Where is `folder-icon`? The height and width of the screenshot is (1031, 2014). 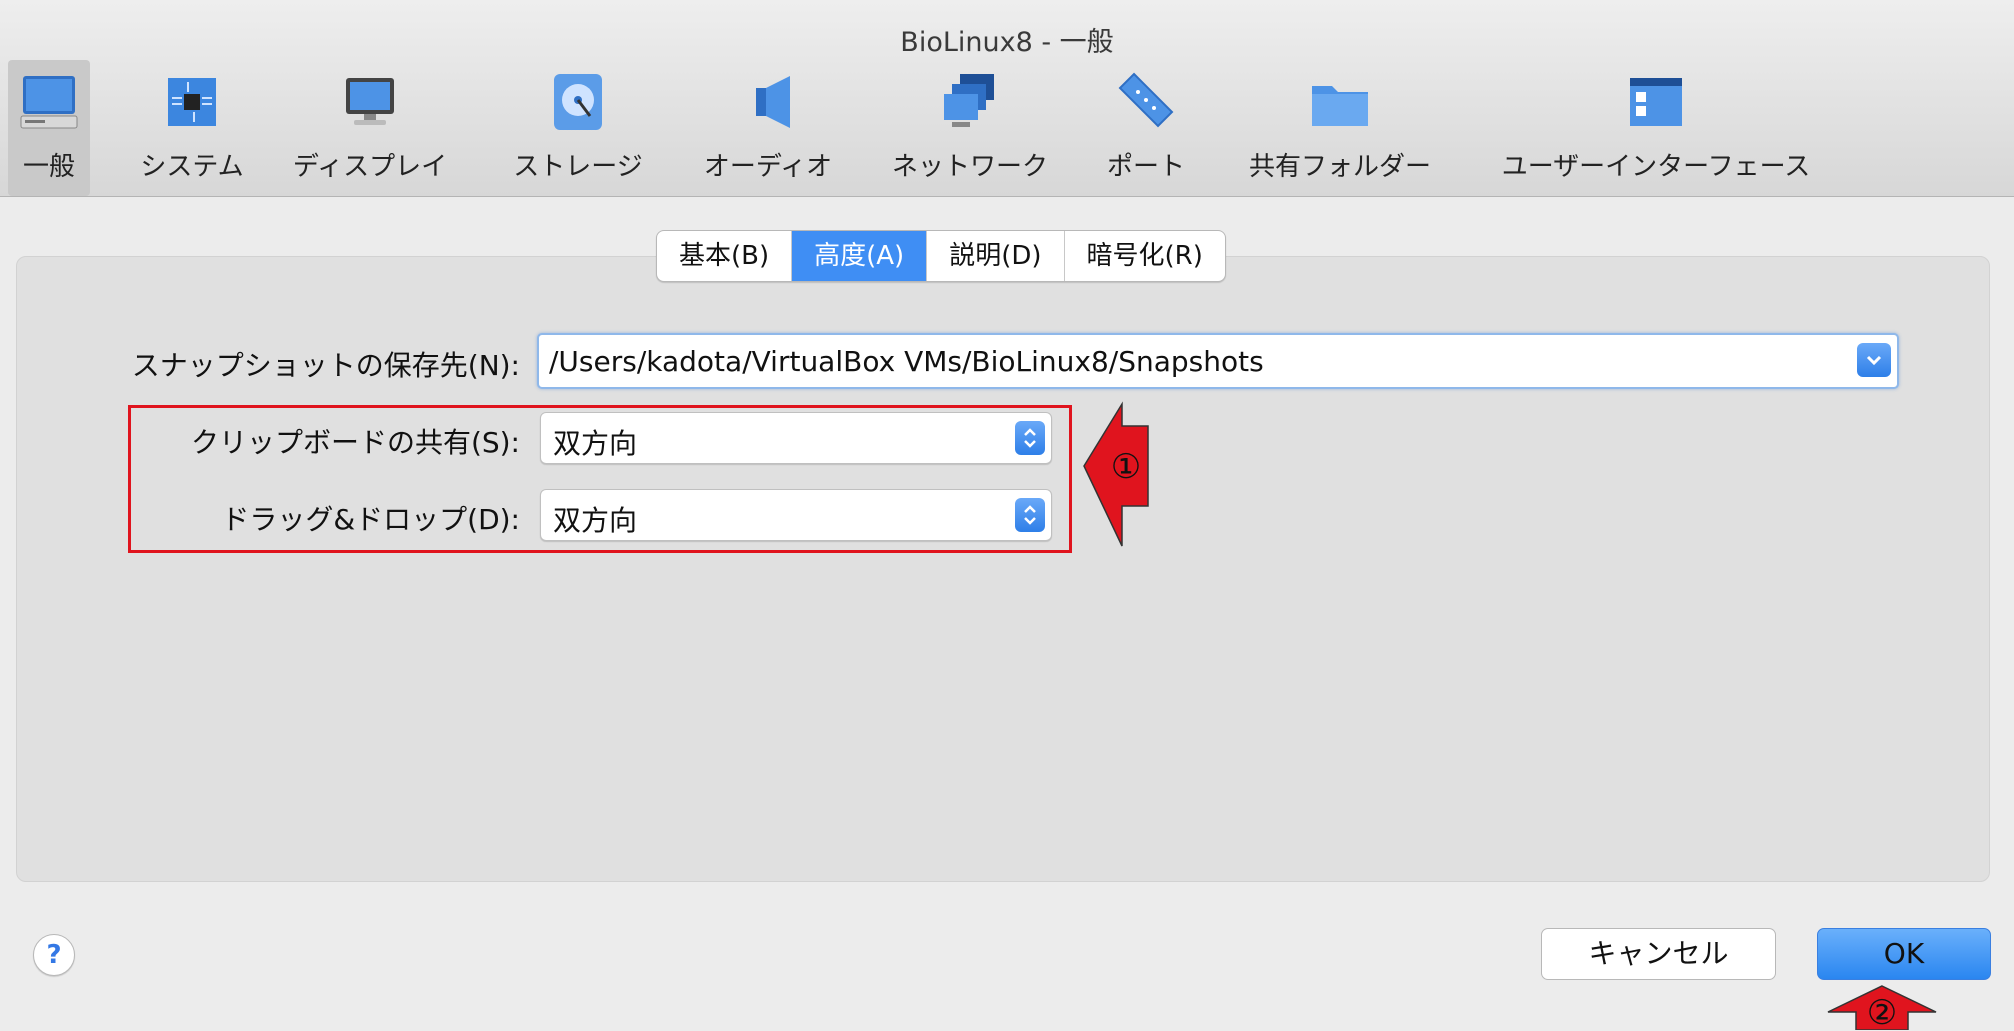 folder-icon is located at coordinates (1340, 106).